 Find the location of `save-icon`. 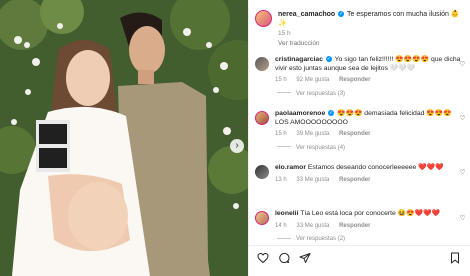

save-icon is located at coordinates (455, 258).